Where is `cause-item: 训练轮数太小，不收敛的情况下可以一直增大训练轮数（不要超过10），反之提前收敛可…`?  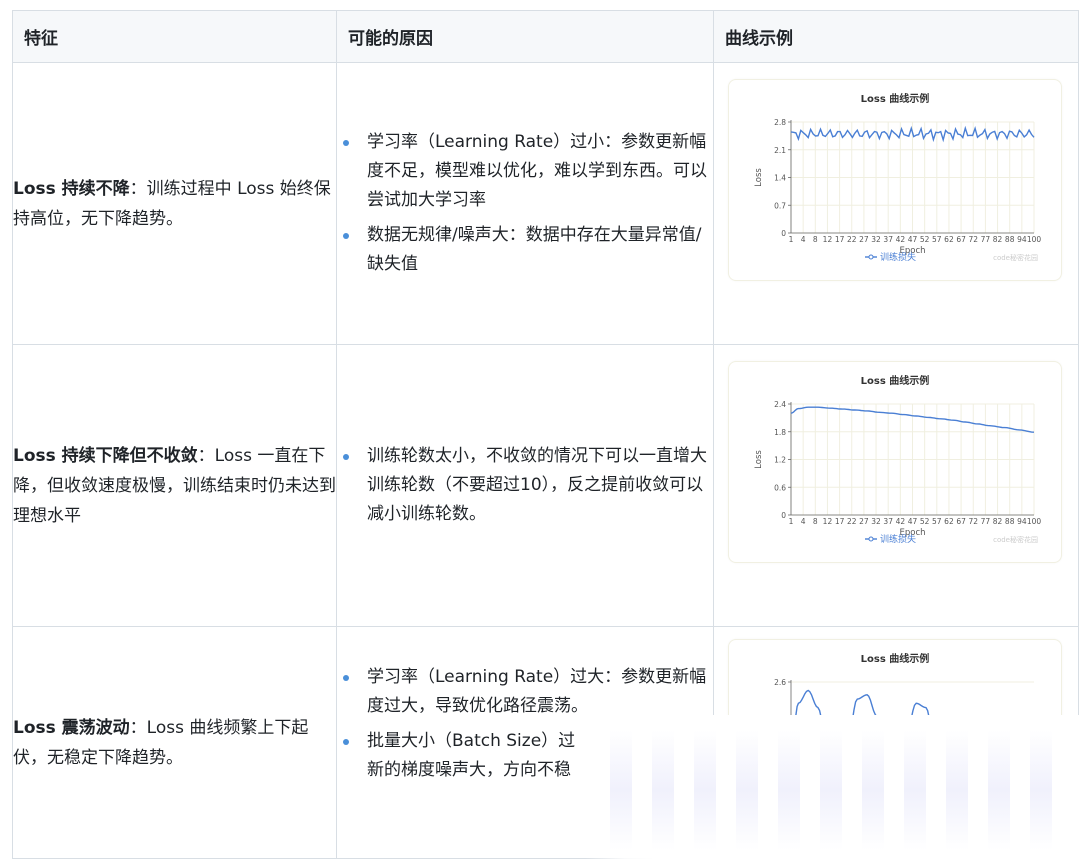 cause-item: 训练轮数太小，不收敛的情况下可以一直增大训练轮数（不要超过10），反之提前收敛可… is located at coordinates (525, 485).